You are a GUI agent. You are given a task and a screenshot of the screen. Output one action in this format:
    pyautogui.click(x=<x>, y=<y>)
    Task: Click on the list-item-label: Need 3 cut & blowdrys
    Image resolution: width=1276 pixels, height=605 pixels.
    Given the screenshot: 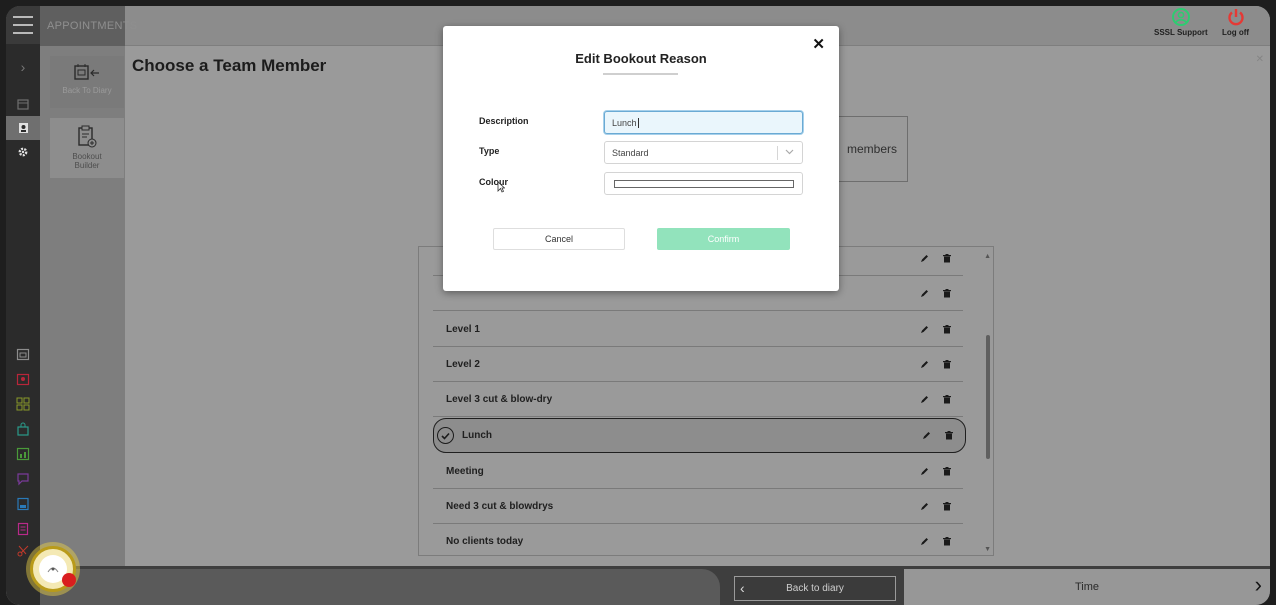 What is the action you would take?
    pyautogui.click(x=500, y=506)
    